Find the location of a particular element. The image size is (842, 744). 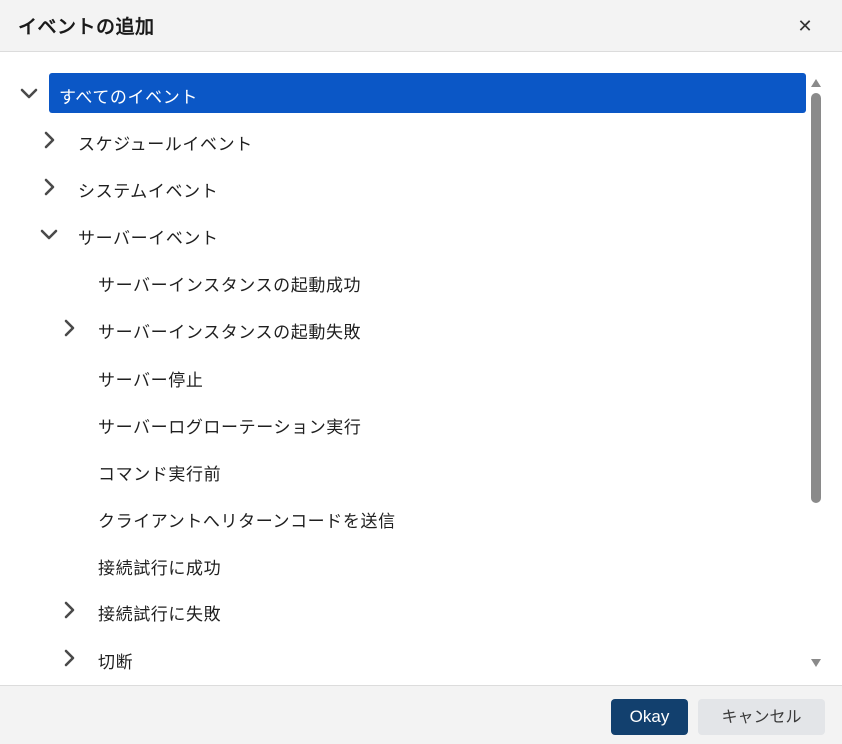

tree-item-disconnect: 切断 is located at coordinates (403, 658).